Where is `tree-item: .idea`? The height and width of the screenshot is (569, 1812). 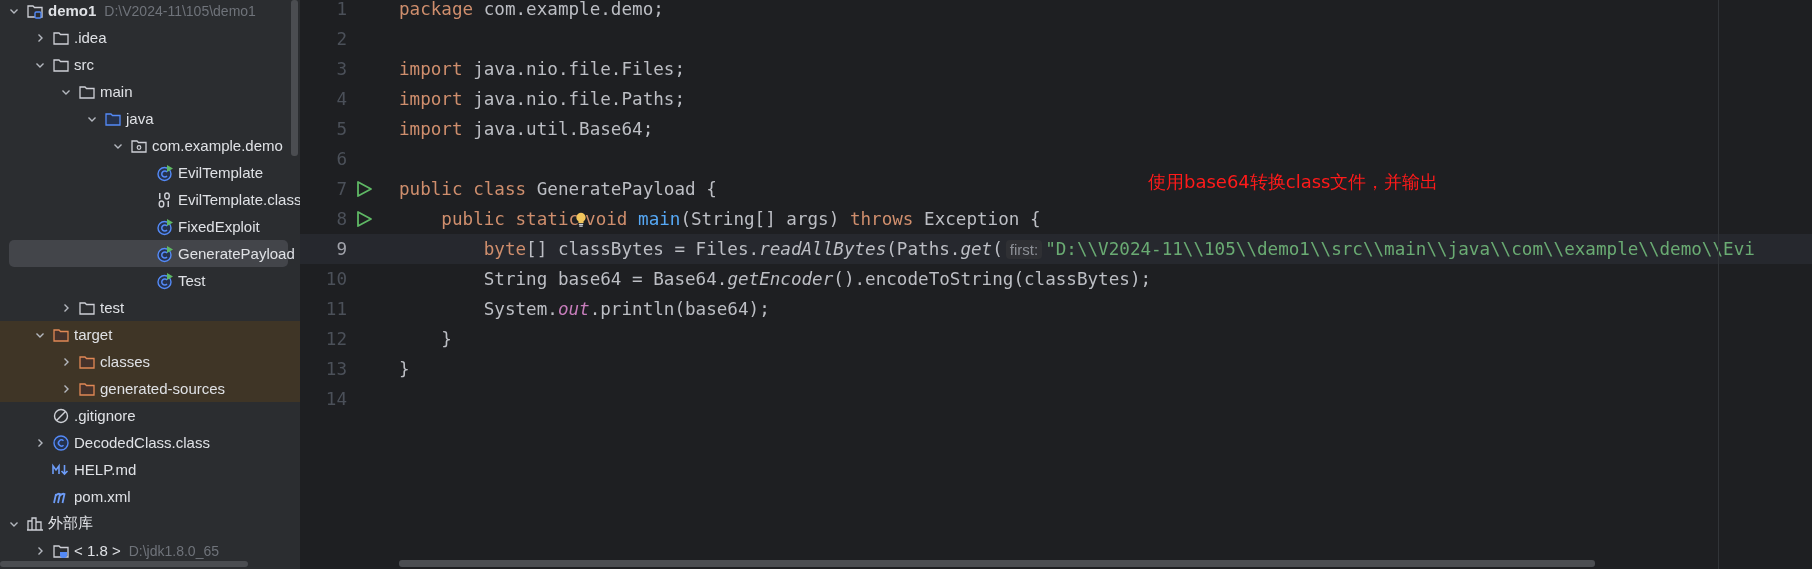 tree-item: .idea is located at coordinates (150, 37).